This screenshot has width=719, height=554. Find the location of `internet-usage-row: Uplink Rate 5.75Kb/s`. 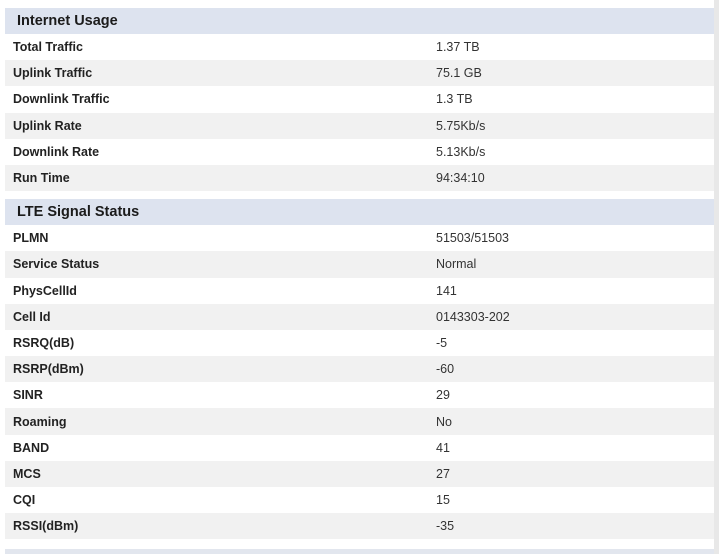

internet-usage-row: Uplink Rate 5.75Kb/s is located at coordinates (359, 125).